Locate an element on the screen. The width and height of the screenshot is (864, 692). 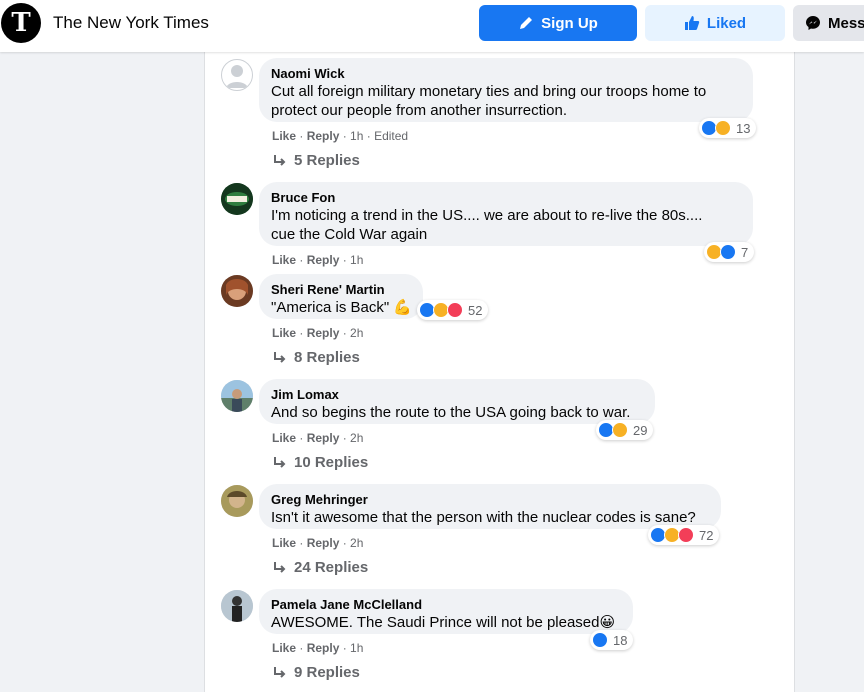
view-replies-link: 10 Replies is located at coordinates (320, 462).